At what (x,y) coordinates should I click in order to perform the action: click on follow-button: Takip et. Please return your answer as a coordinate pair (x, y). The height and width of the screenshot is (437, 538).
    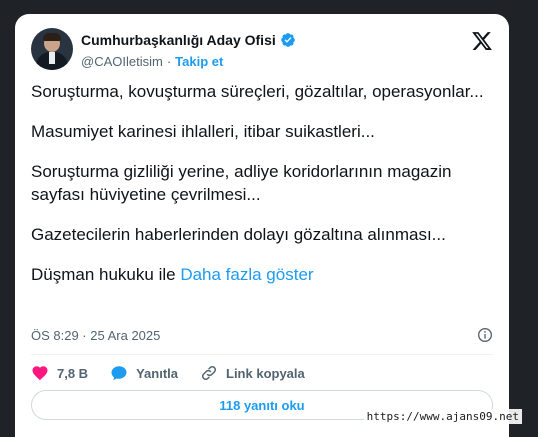
    Looking at the image, I should click on (199, 61).